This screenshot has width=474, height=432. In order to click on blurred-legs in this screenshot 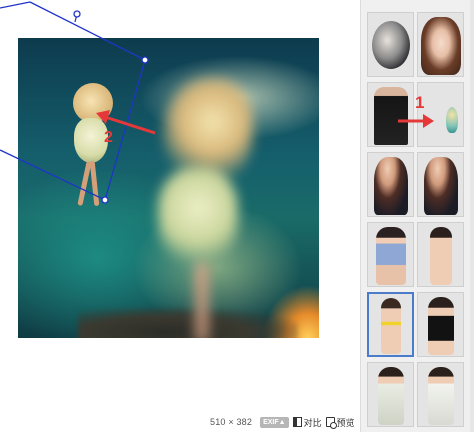, I will do `click(202, 300)`.